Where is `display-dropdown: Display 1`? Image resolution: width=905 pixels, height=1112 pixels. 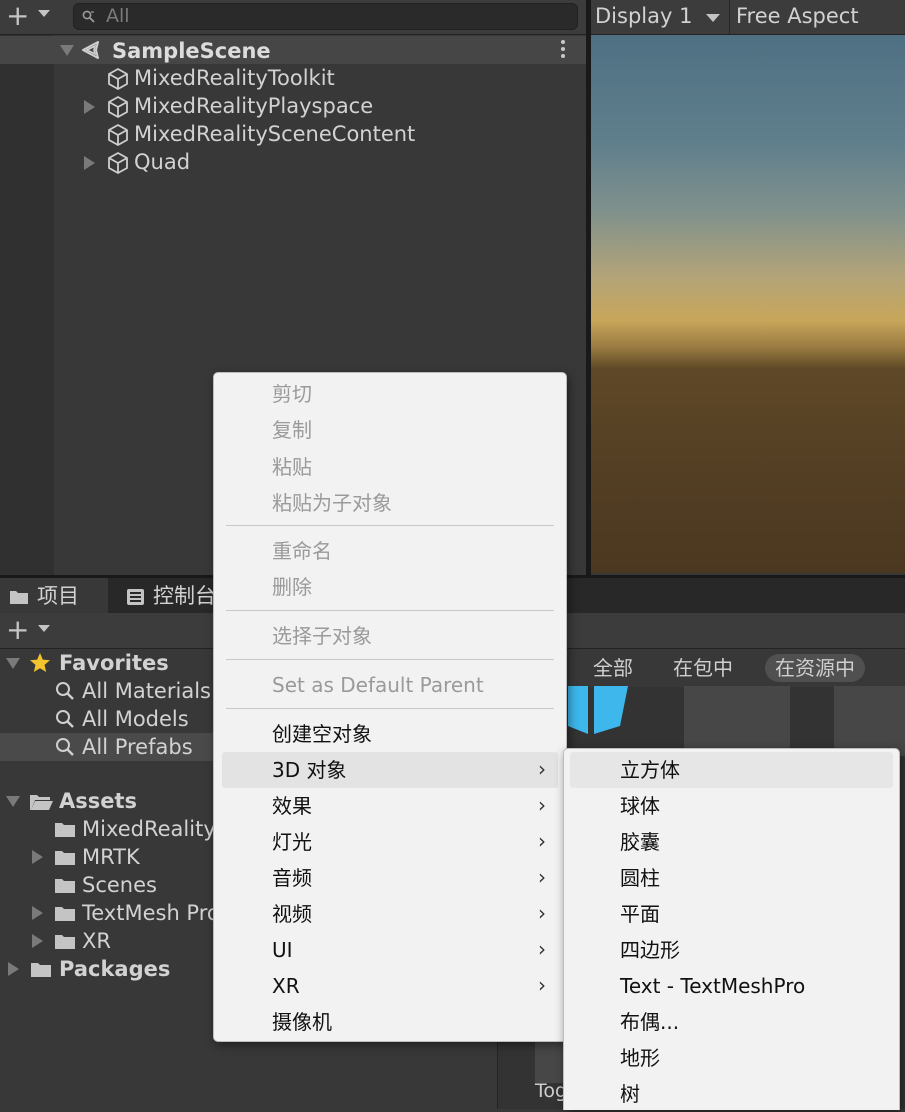
display-dropdown: Display 1 is located at coordinates (658, 17).